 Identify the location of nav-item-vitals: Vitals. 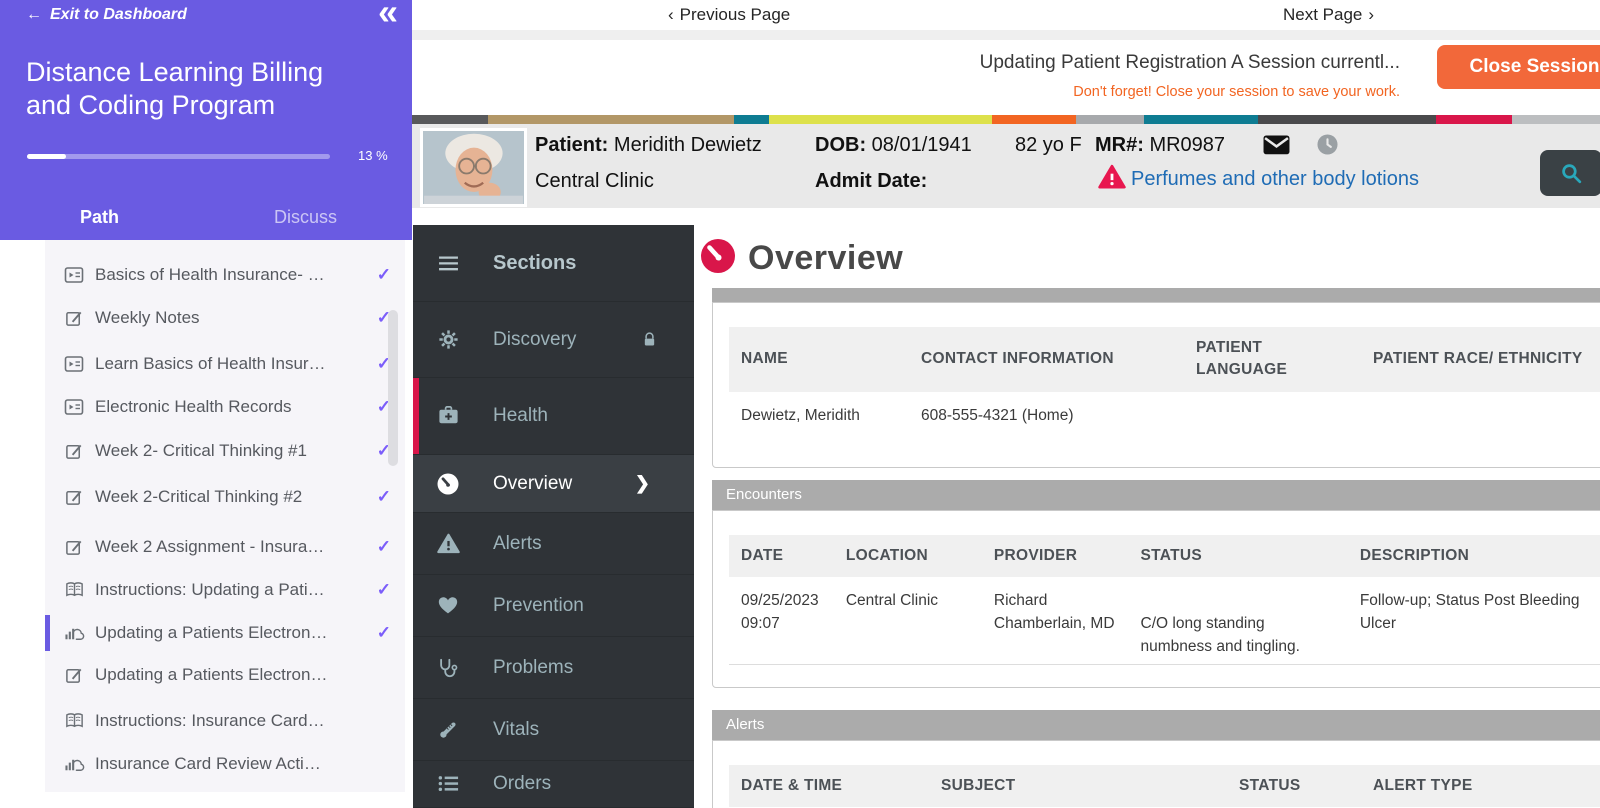
(553, 730).